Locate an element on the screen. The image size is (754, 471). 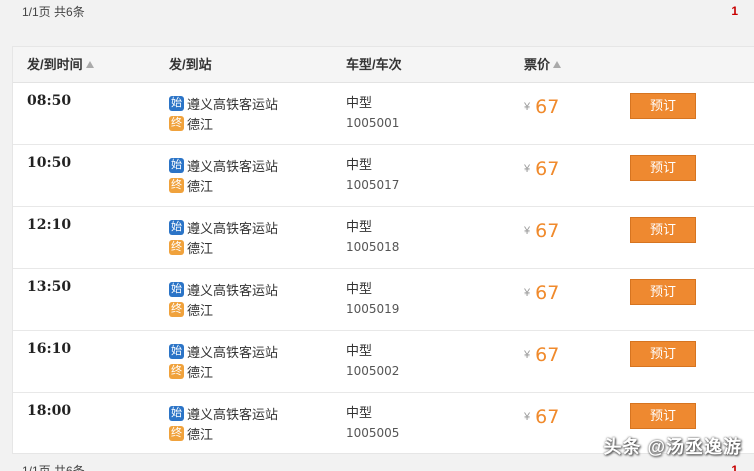
sort-by-time-header: 发/到时间 is located at coordinates (60, 65).